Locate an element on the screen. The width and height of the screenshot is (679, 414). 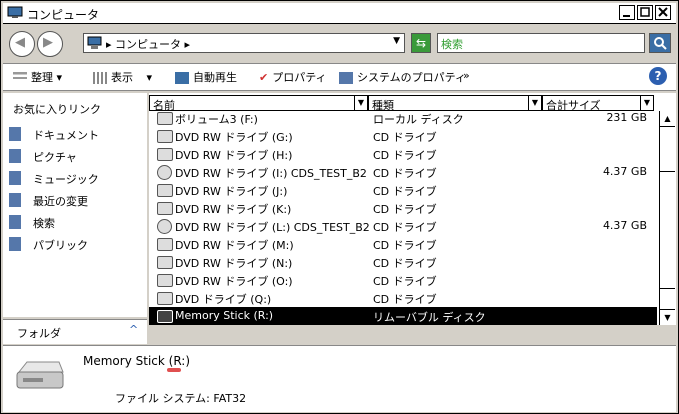
refresh-button: ⇆ is located at coordinates (421, 43).